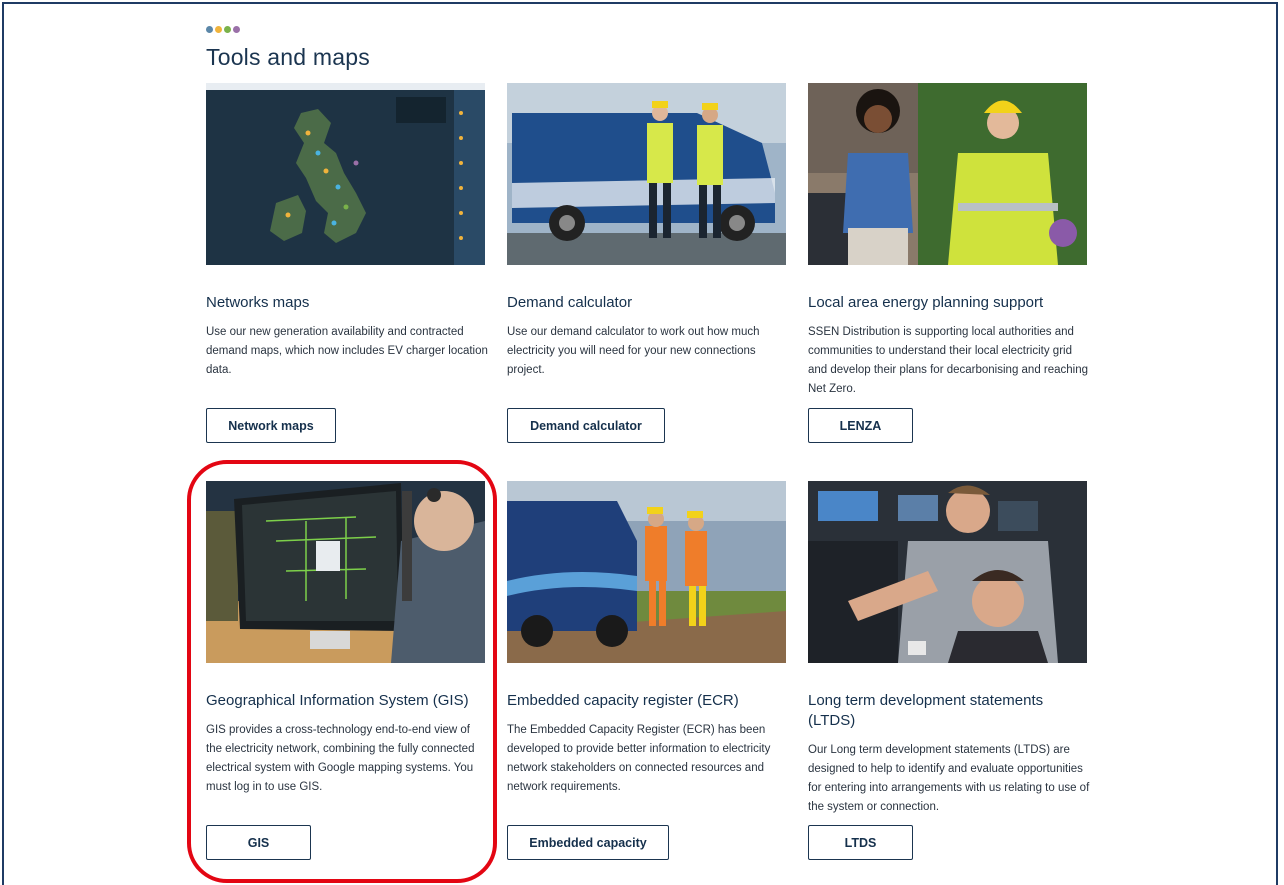 The width and height of the screenshot is (1284, 885). I want to click on demand-calculator-image, so click(646, 174).